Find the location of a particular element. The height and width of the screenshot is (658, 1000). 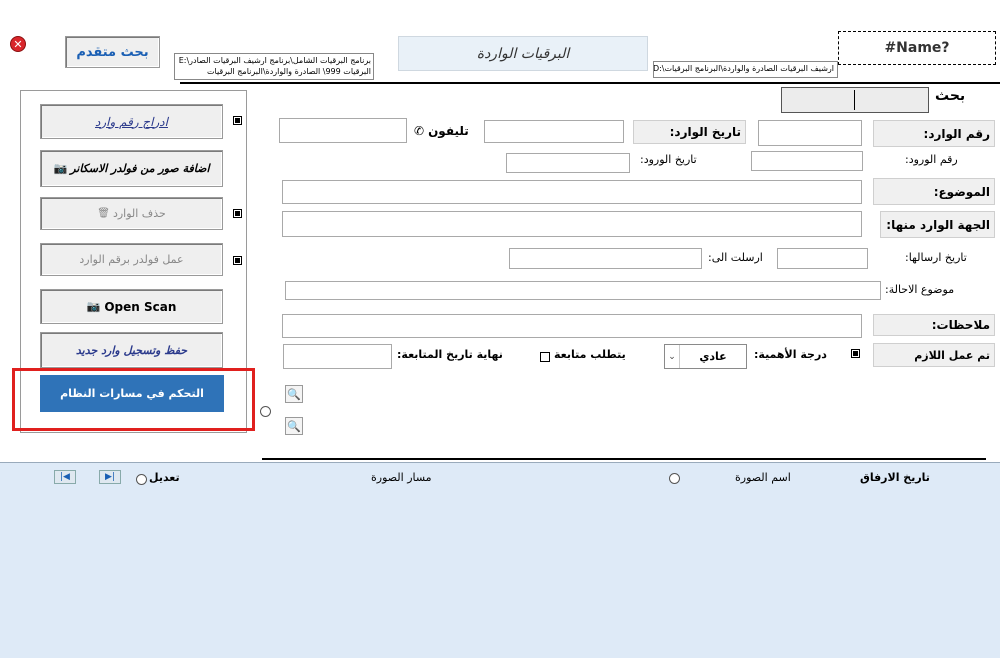

chevron-down-icon: ⌄ is located at coordinates (672, 356).